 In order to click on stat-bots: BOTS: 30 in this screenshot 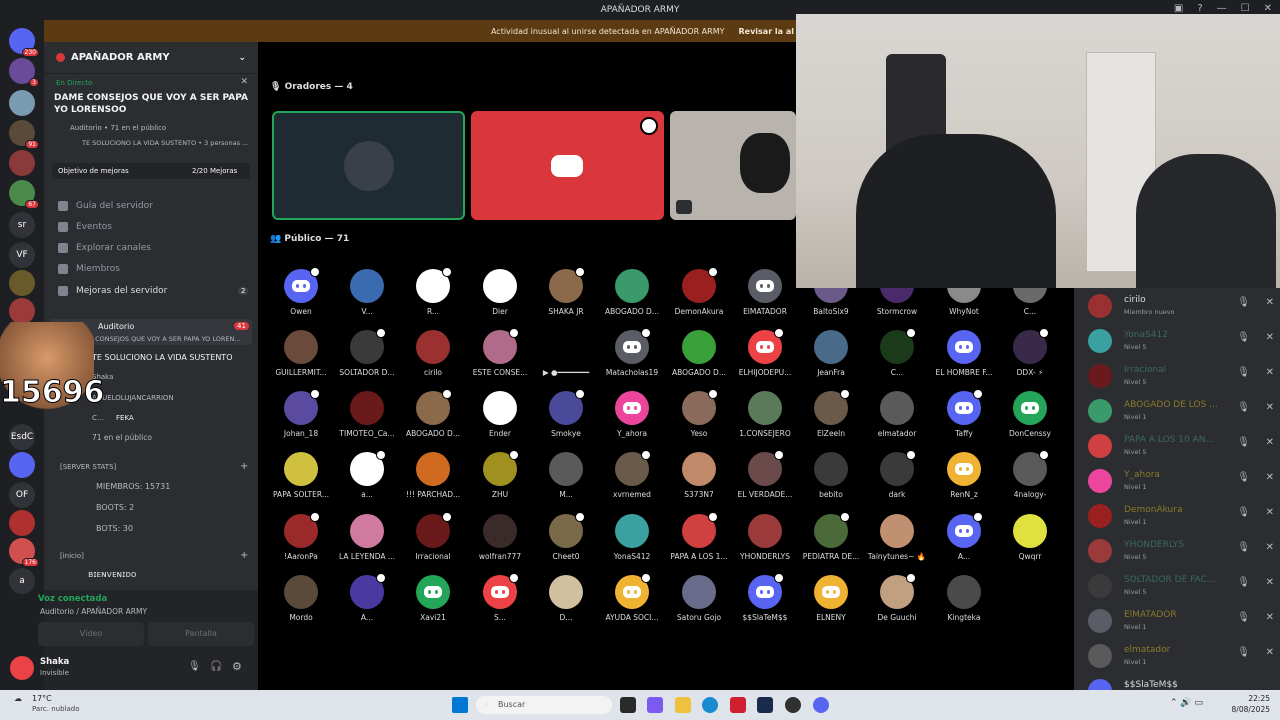, I will do `click(114, 528)`.